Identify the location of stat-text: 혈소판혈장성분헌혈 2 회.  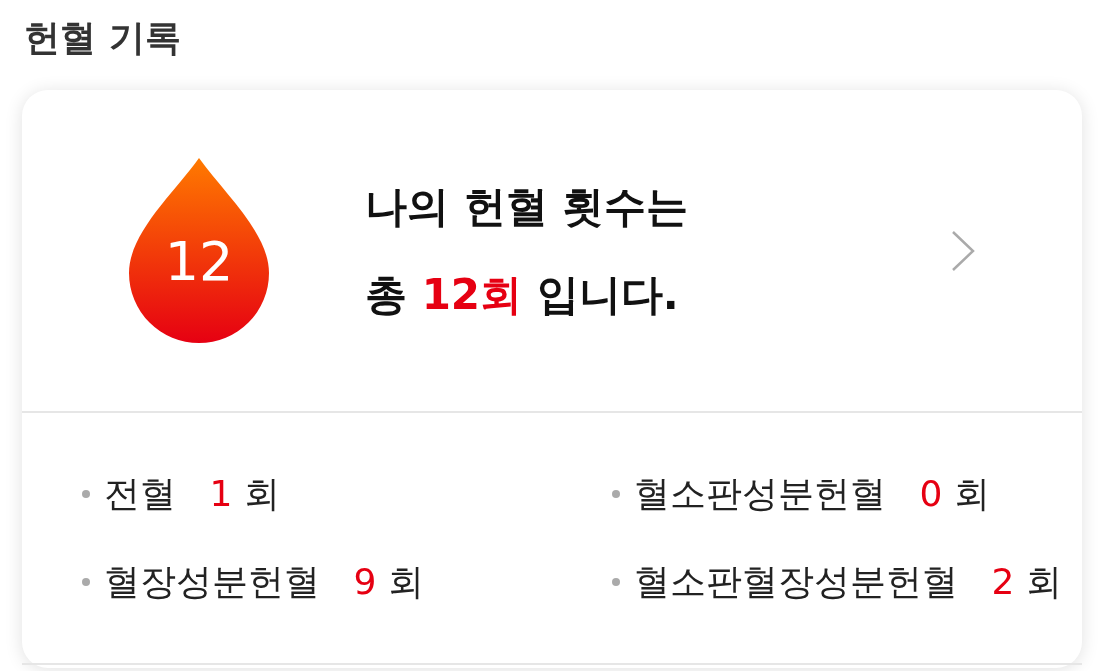
(848, 582).